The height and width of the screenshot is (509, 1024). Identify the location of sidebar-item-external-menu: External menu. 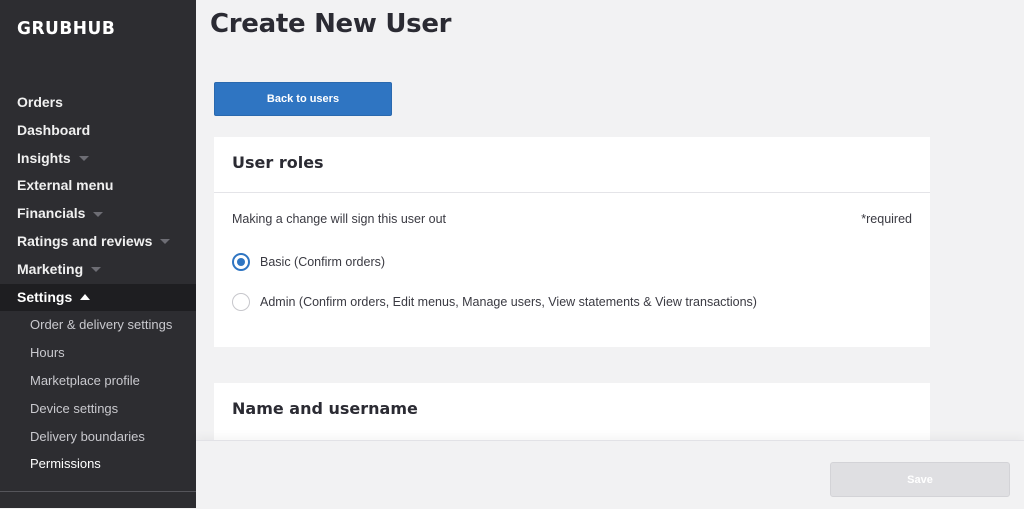
(98, 186).